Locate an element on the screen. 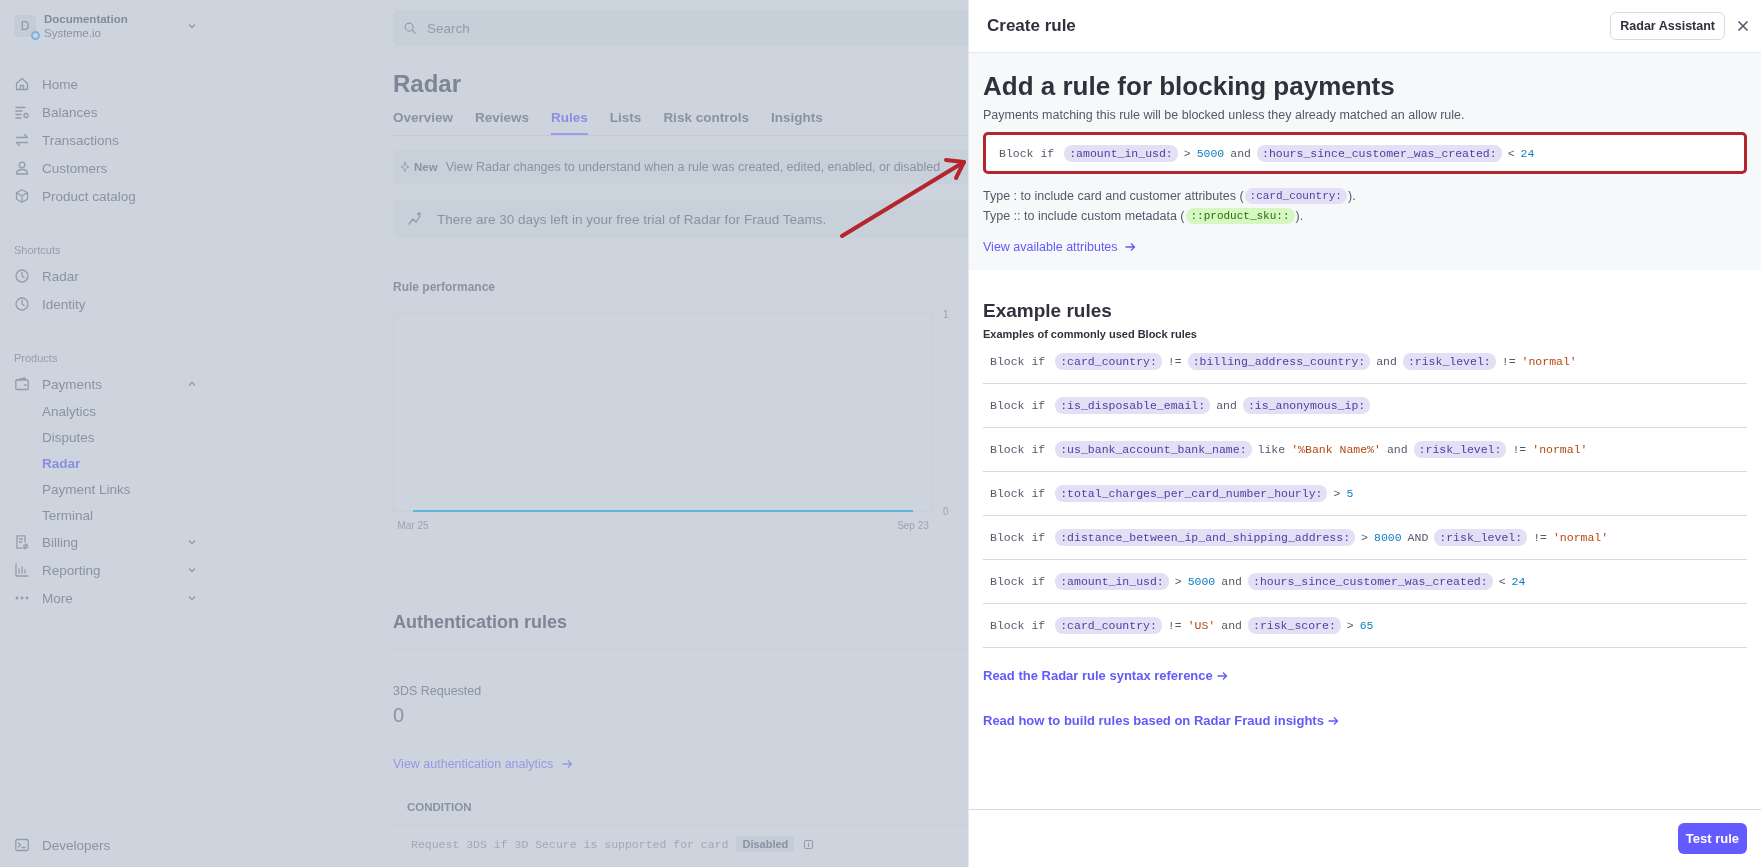 The height and width of the screenshot is (867, 1761). account-subtitle: Systeme.io is located at coordinates (73, 33).